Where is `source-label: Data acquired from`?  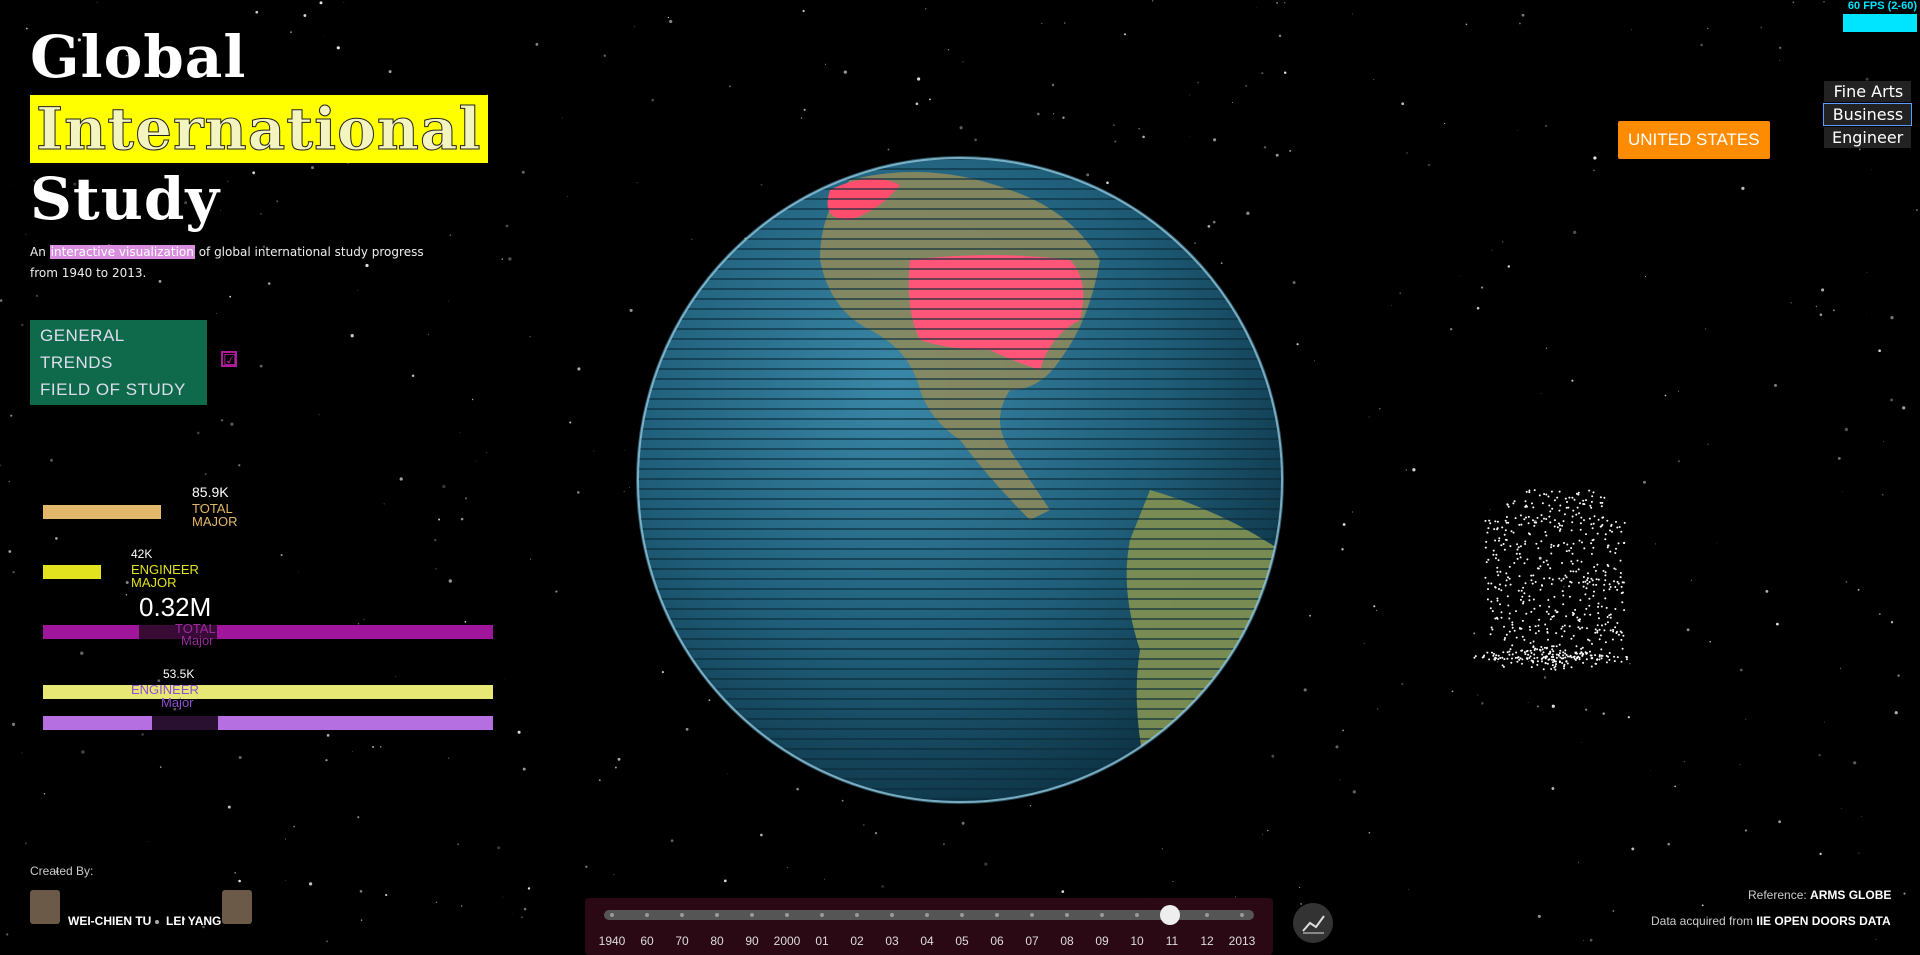 source-label: Data acquired from is located at coordinates (1702, 921).